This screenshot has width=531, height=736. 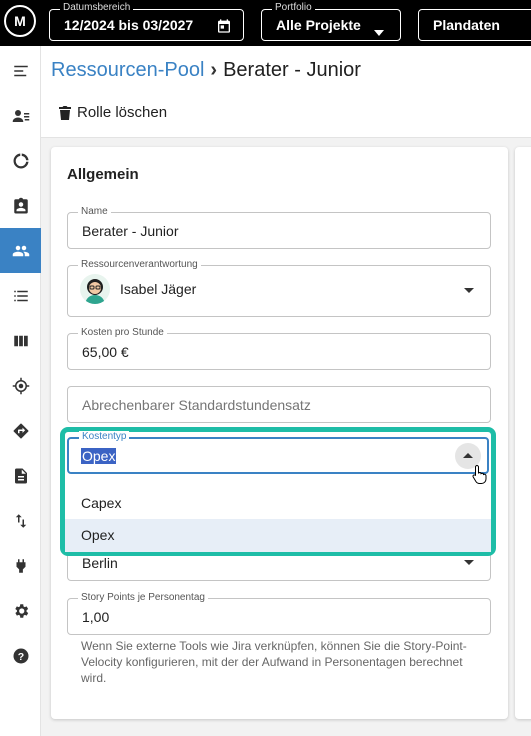 I want to click on cost-type-value: Opex, so click(x=99, y=456).